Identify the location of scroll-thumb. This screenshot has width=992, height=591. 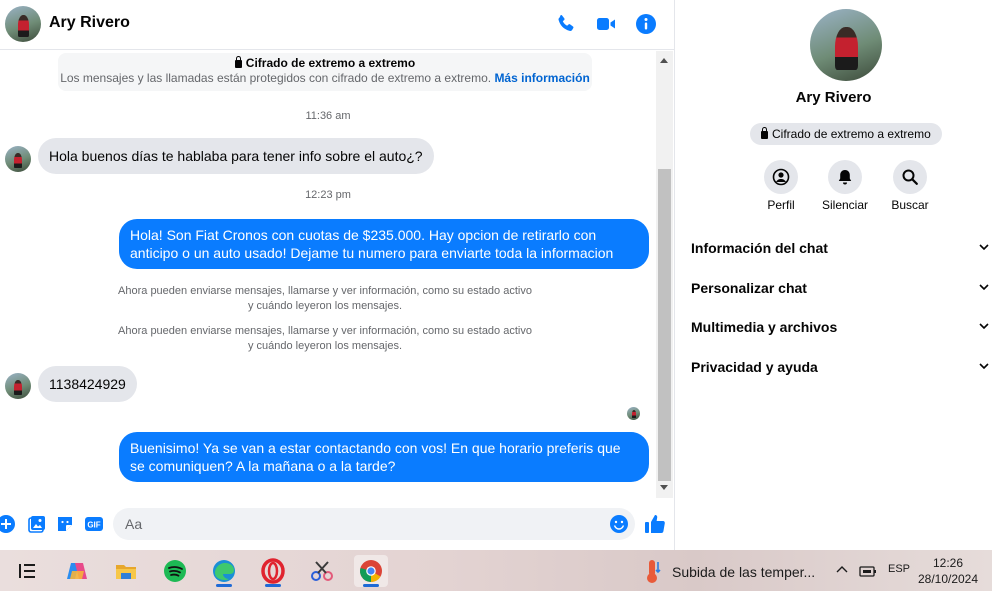
(664, 325).